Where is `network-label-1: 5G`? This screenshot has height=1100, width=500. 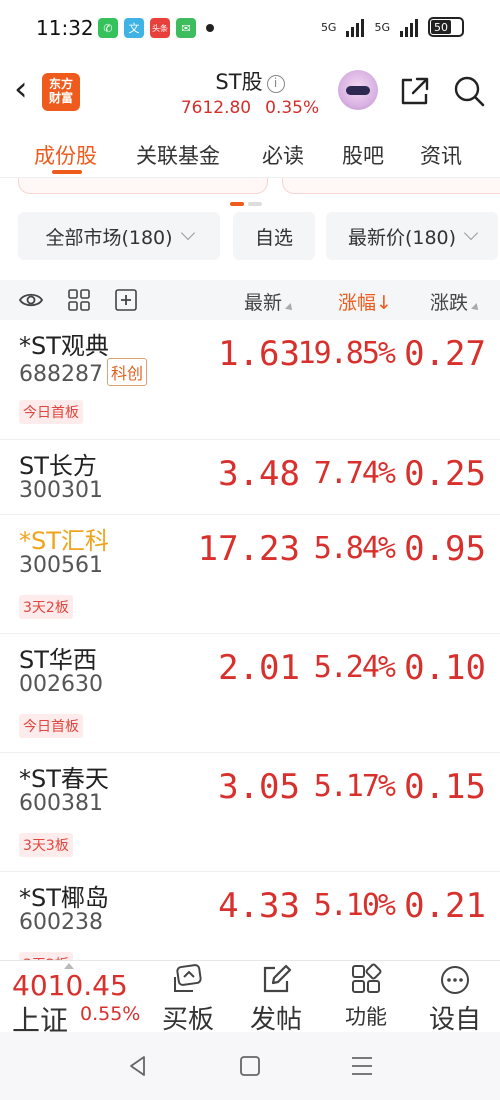 network-label-1: 5G is located at coordinates (328, 27).